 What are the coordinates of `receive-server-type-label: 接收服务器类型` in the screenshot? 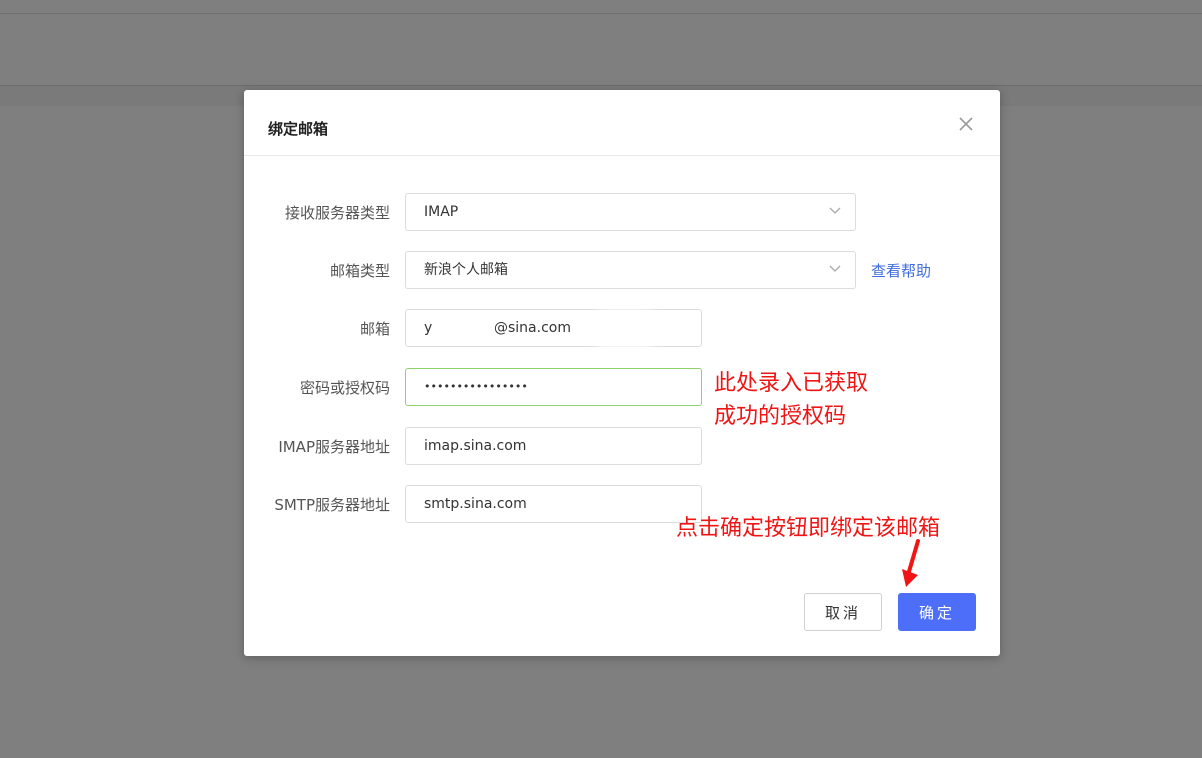 It's located at (337, 213).